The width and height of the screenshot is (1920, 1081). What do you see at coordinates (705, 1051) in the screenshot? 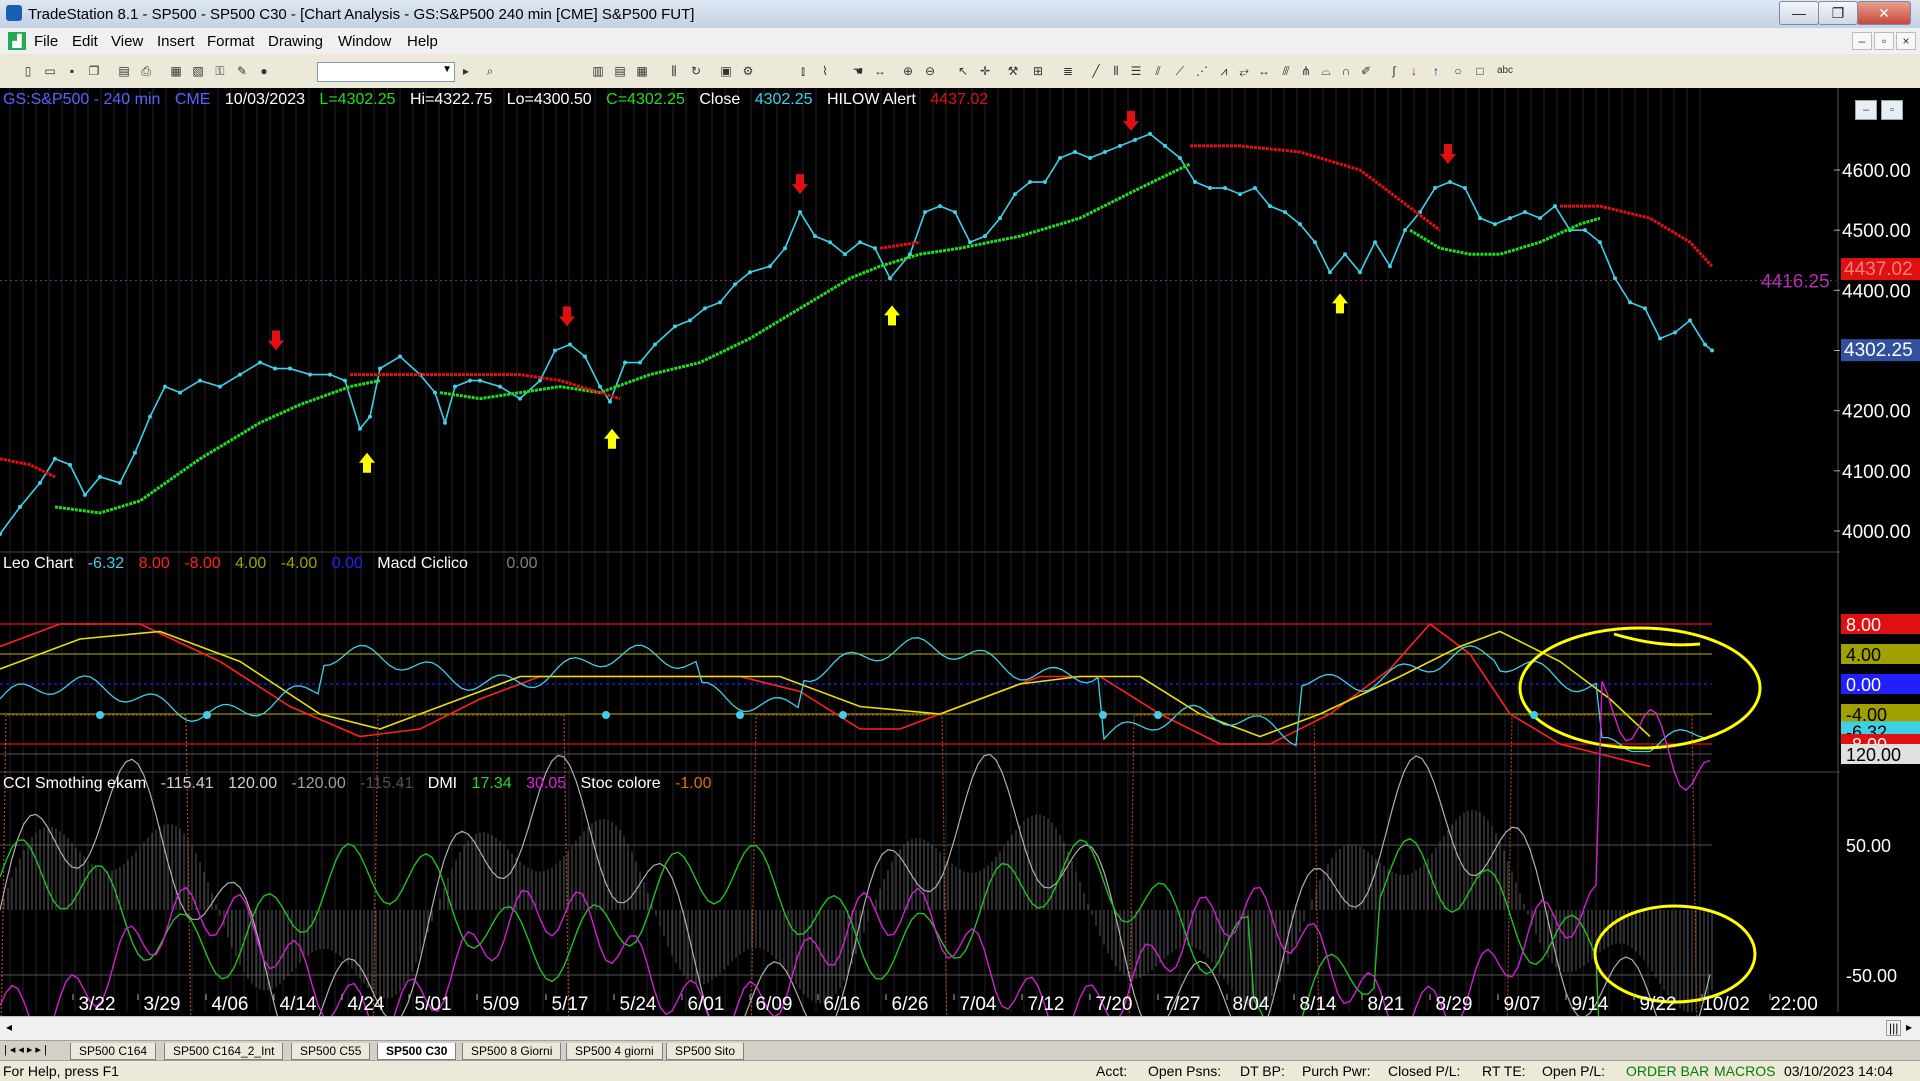
I see `tab-sp500-sito: SP500 Sito` at bounding box center [705, 1051].